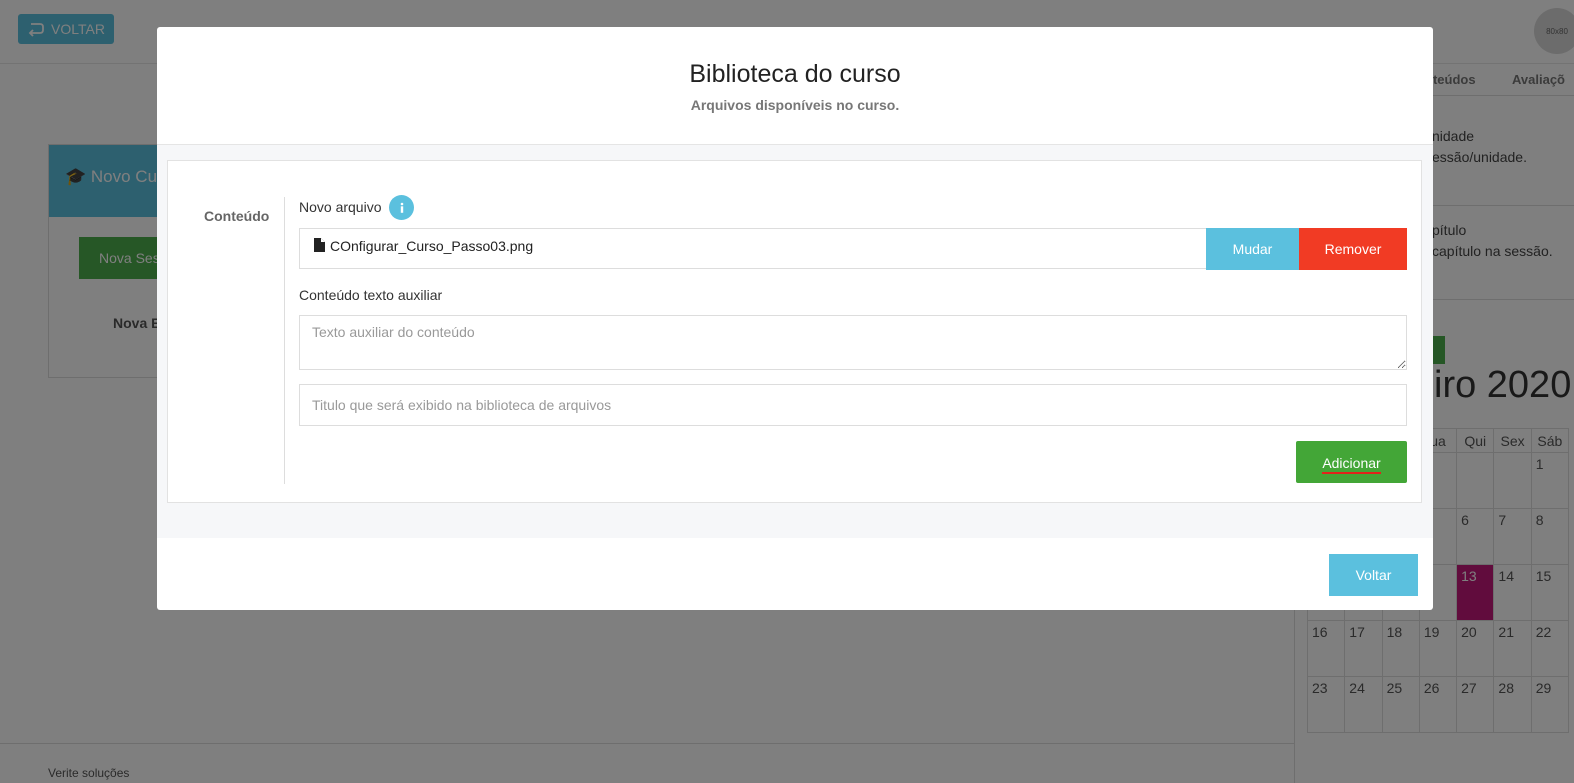  I want to click on file-icon, so click(319, 245).